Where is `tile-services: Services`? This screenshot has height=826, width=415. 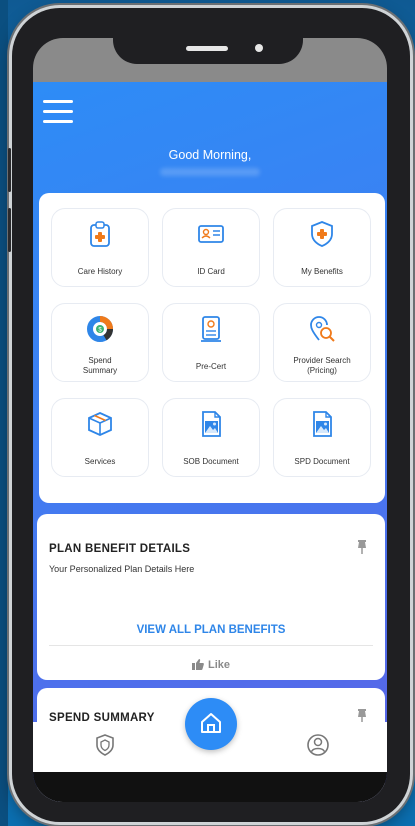 tile-services: Services is located at coordinates (100, 437).